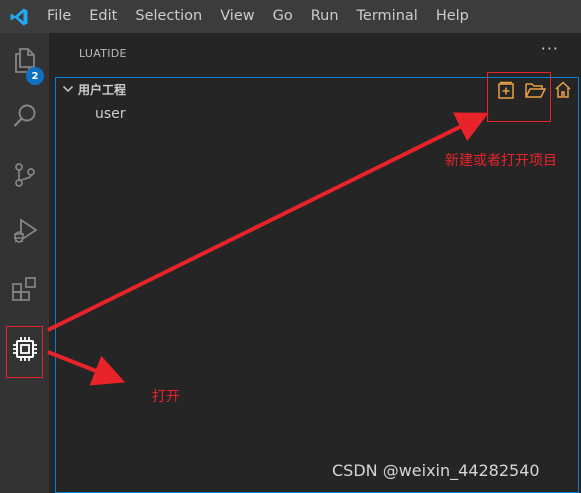 This screenshot has width=581, height=493. Describe the element at coordinates (436, 470) in the screenshot. I see `watermark: CSDN @weixin_44282540` at that location.